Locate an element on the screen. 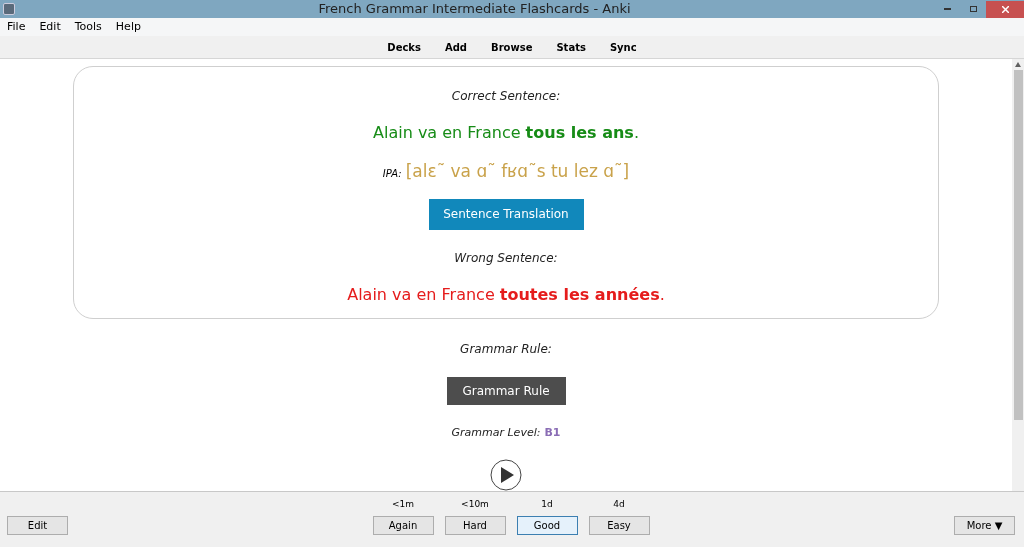 Image resolution: width=1024 pixels, height=547 pixels. grammar-level-value: B1 is located at coordinates (552, 432).